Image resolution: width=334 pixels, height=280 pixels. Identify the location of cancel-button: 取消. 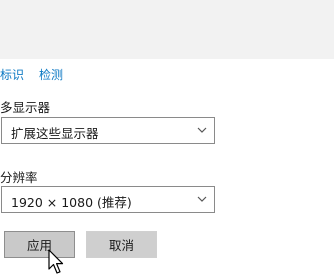
(121, 244).